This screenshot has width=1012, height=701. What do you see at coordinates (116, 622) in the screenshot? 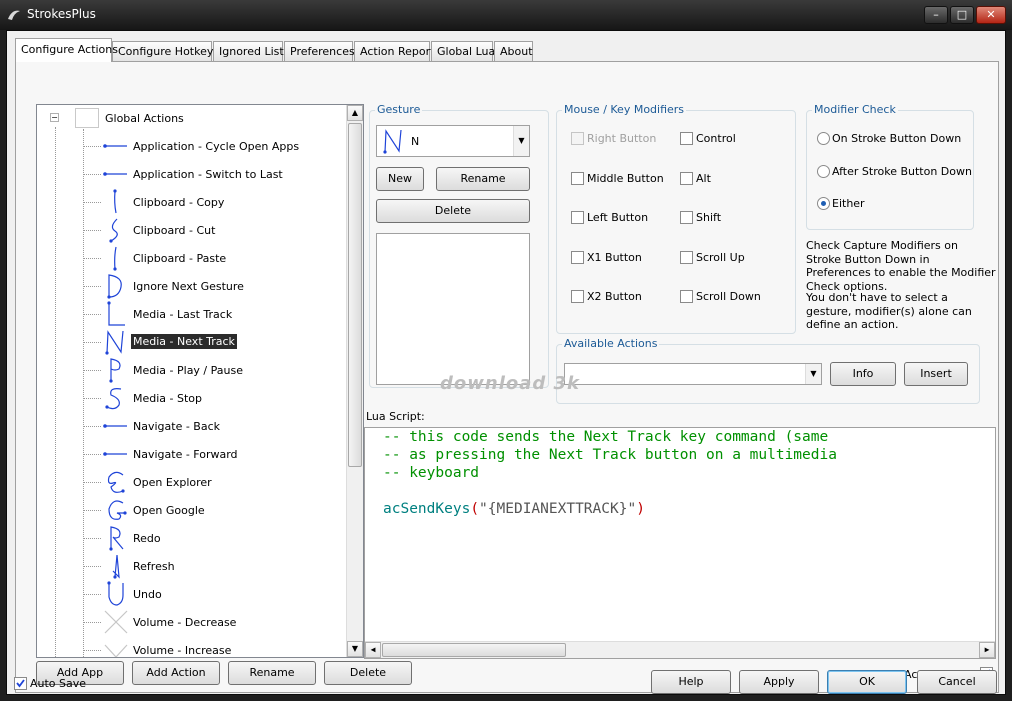
I see `gesture-x-icon` at bounding box center [116, 622].